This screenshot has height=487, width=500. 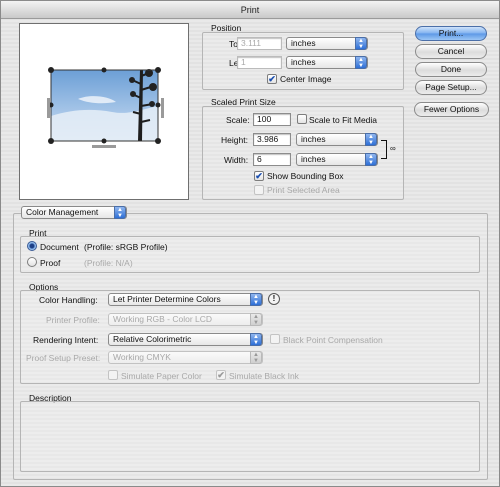 I want to click on printer-profile-label: Printer Profile:, so click(x=73, y=320).